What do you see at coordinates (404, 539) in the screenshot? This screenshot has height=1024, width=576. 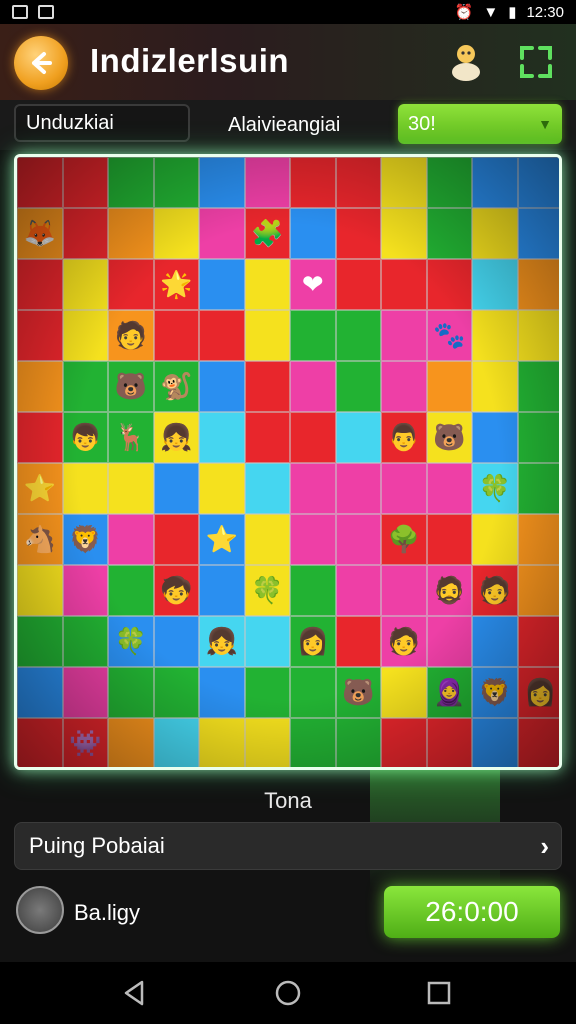 I see `puzzle-tile: 🌳` at bounding box center [404, 539].